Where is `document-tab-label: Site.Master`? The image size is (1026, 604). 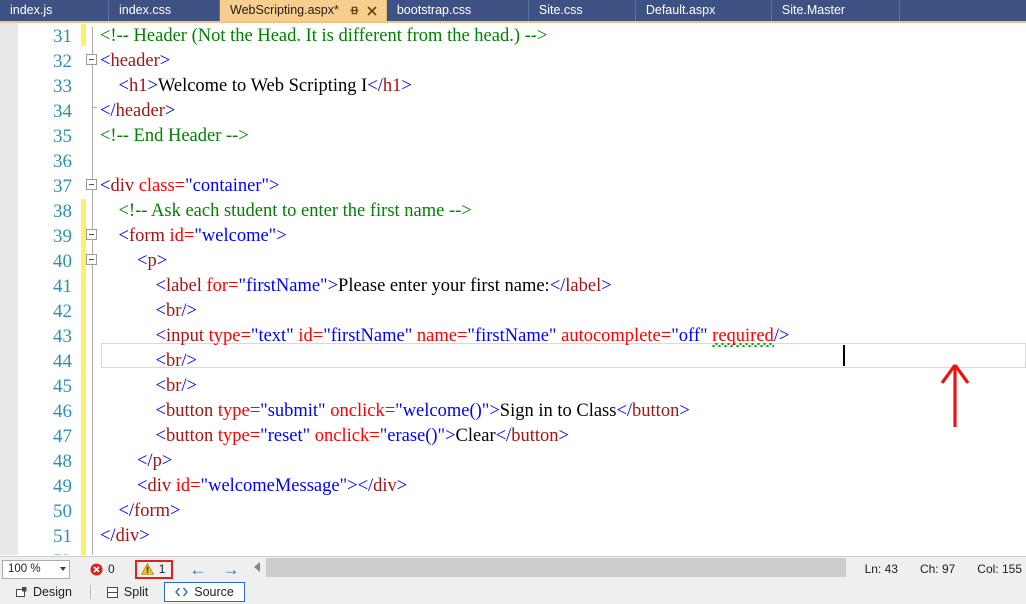 document-tab-label: Site.Master is located at coordinates (813, 10).